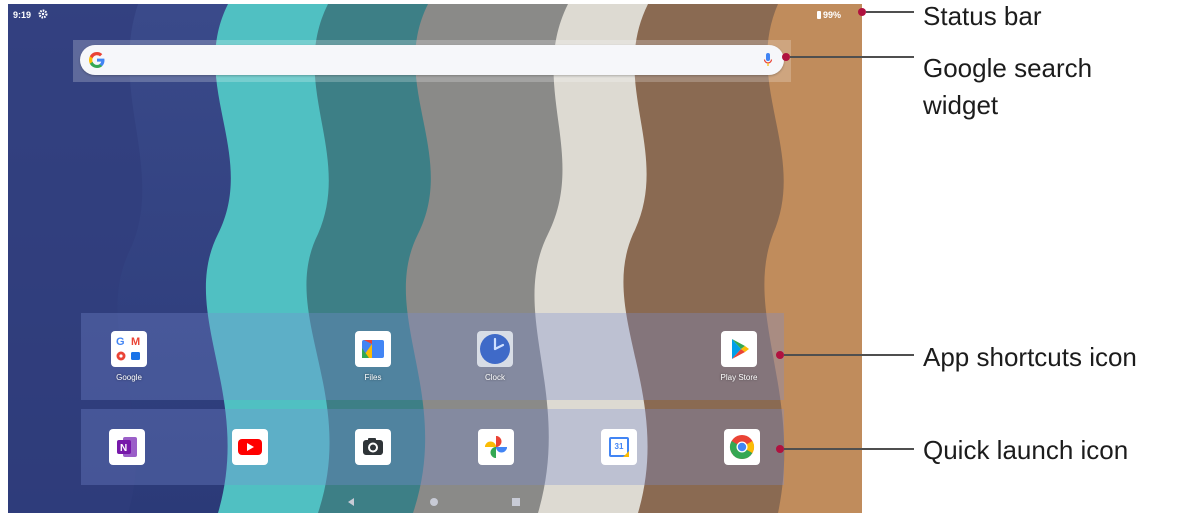 The height and width of the screenshot is (513, 1179). Describe the element at coordinates (831, 15) in the screenshot. I see `battery-percent: 99%` at that location.